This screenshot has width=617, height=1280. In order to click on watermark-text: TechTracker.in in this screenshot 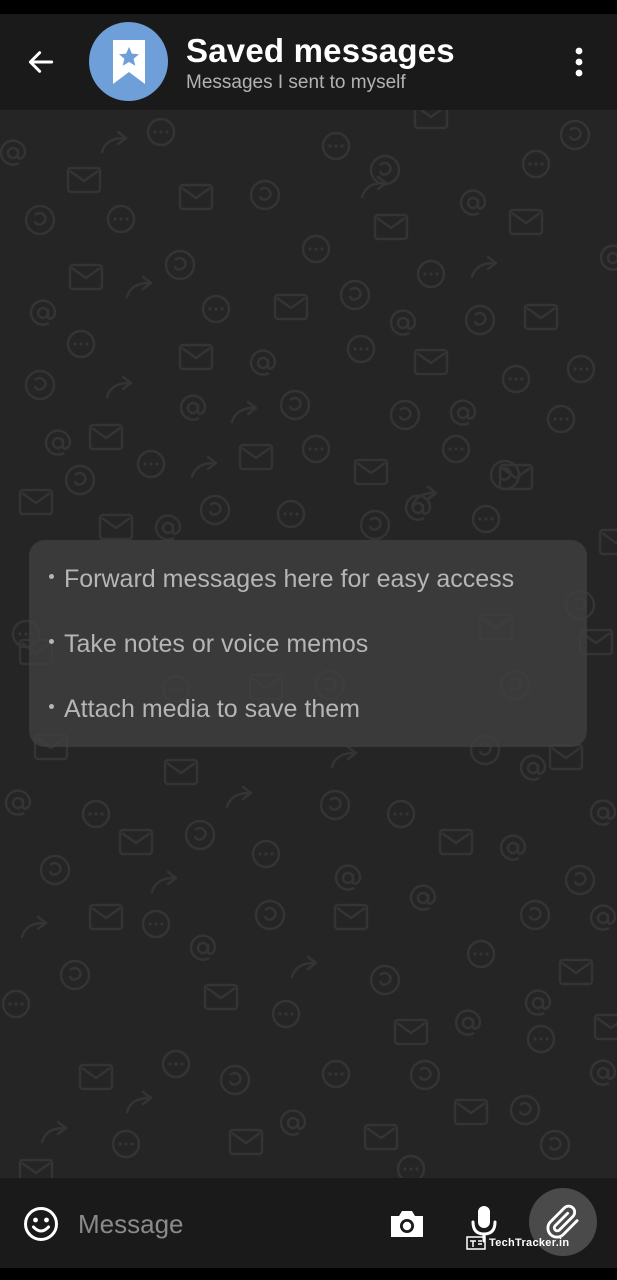, I will do `click(529, 1243)`.